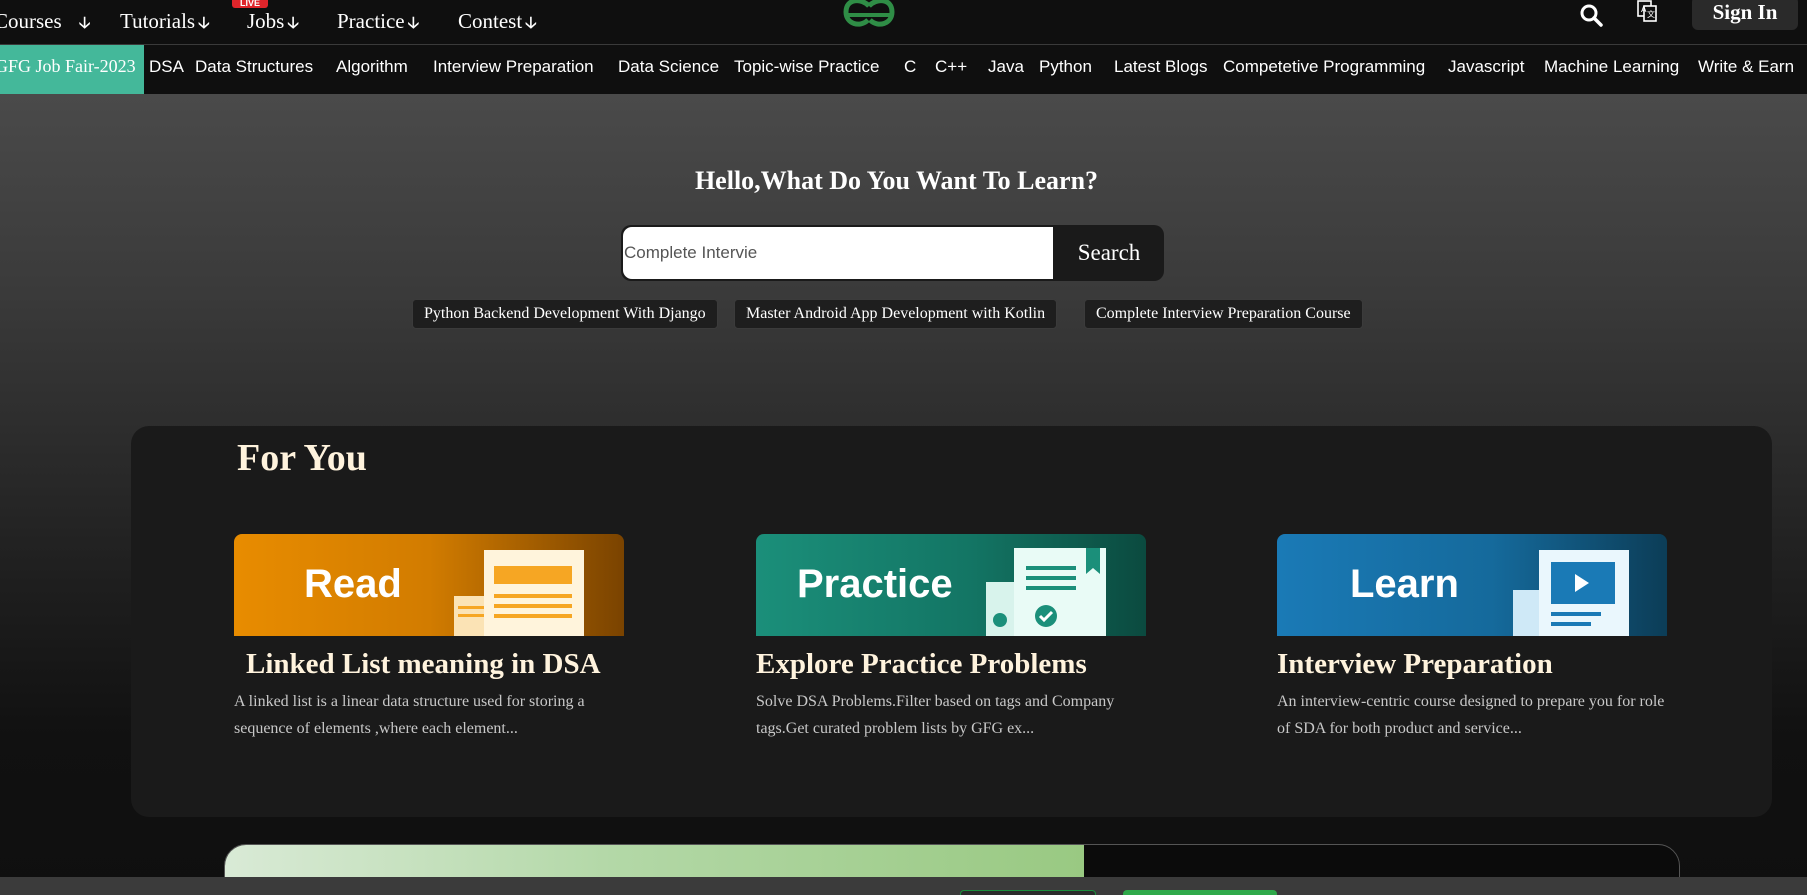 Image resolution: width=1807 pixels, height=895 pixels. Describe the element at coordinates (807, 67) in the screenshot. I see `subnav-topic-wise-practice: Topic-wise Practice` at that location.